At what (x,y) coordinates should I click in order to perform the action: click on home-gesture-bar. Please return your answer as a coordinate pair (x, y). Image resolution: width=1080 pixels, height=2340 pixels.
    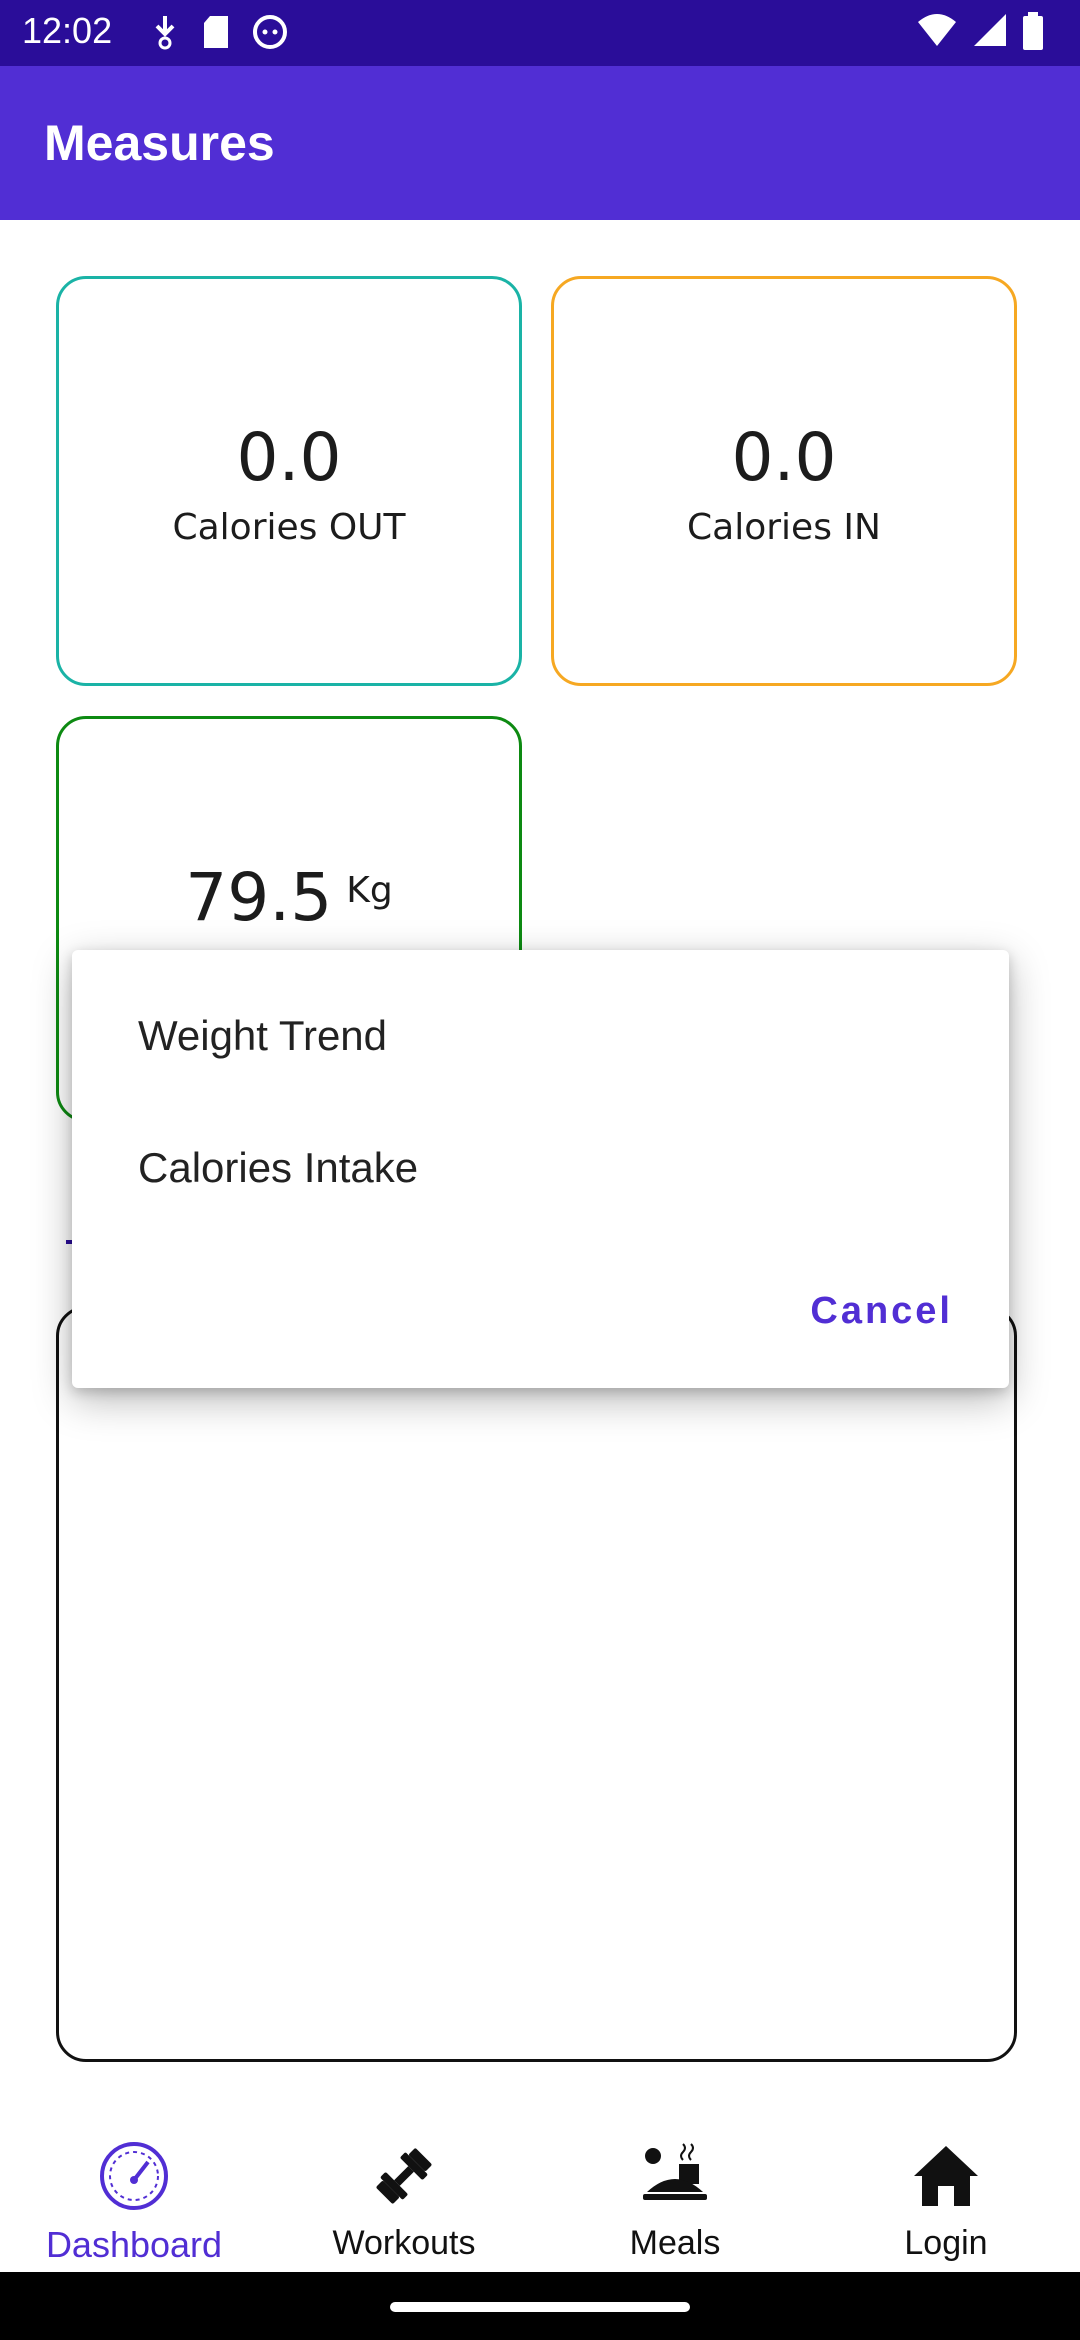
    Looking at the image, I should click on (540, 2307).